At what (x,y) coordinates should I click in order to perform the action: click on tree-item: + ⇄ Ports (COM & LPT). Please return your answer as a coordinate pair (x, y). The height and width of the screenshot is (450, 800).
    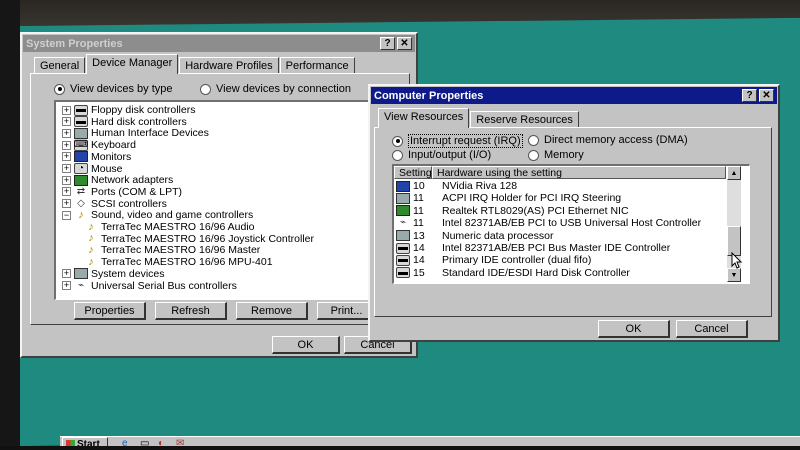
    Looking at the image, I should click on (122, 192).